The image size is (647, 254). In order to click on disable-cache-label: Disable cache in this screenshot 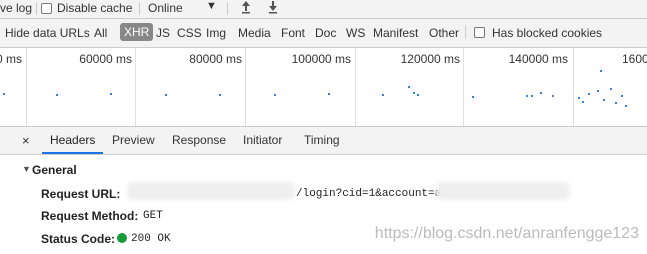, I will do `click(94, 8)`.